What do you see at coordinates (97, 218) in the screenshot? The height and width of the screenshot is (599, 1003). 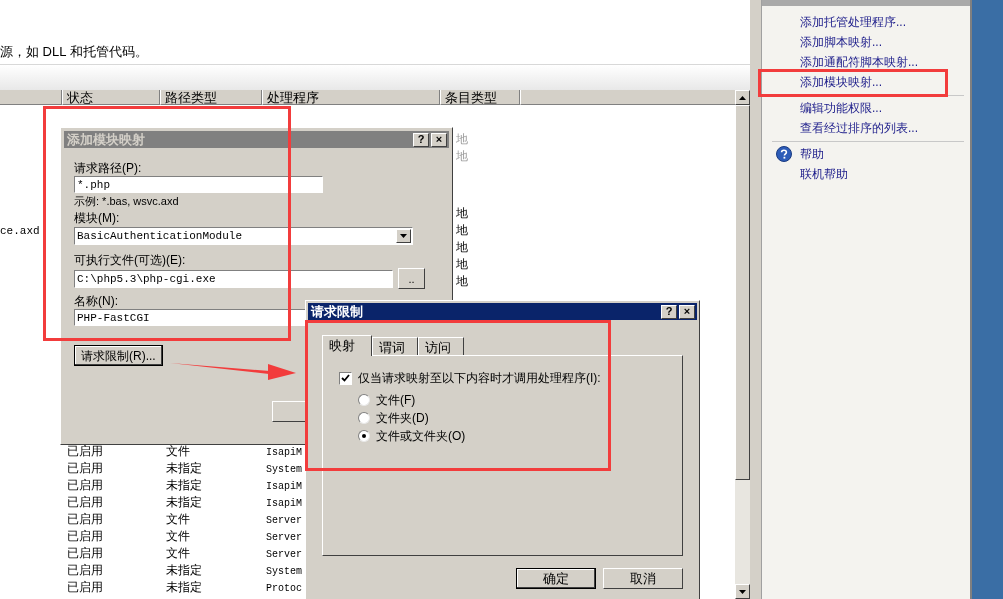 I see `field-label: 模块(M):` at bounding box center [97, 218].